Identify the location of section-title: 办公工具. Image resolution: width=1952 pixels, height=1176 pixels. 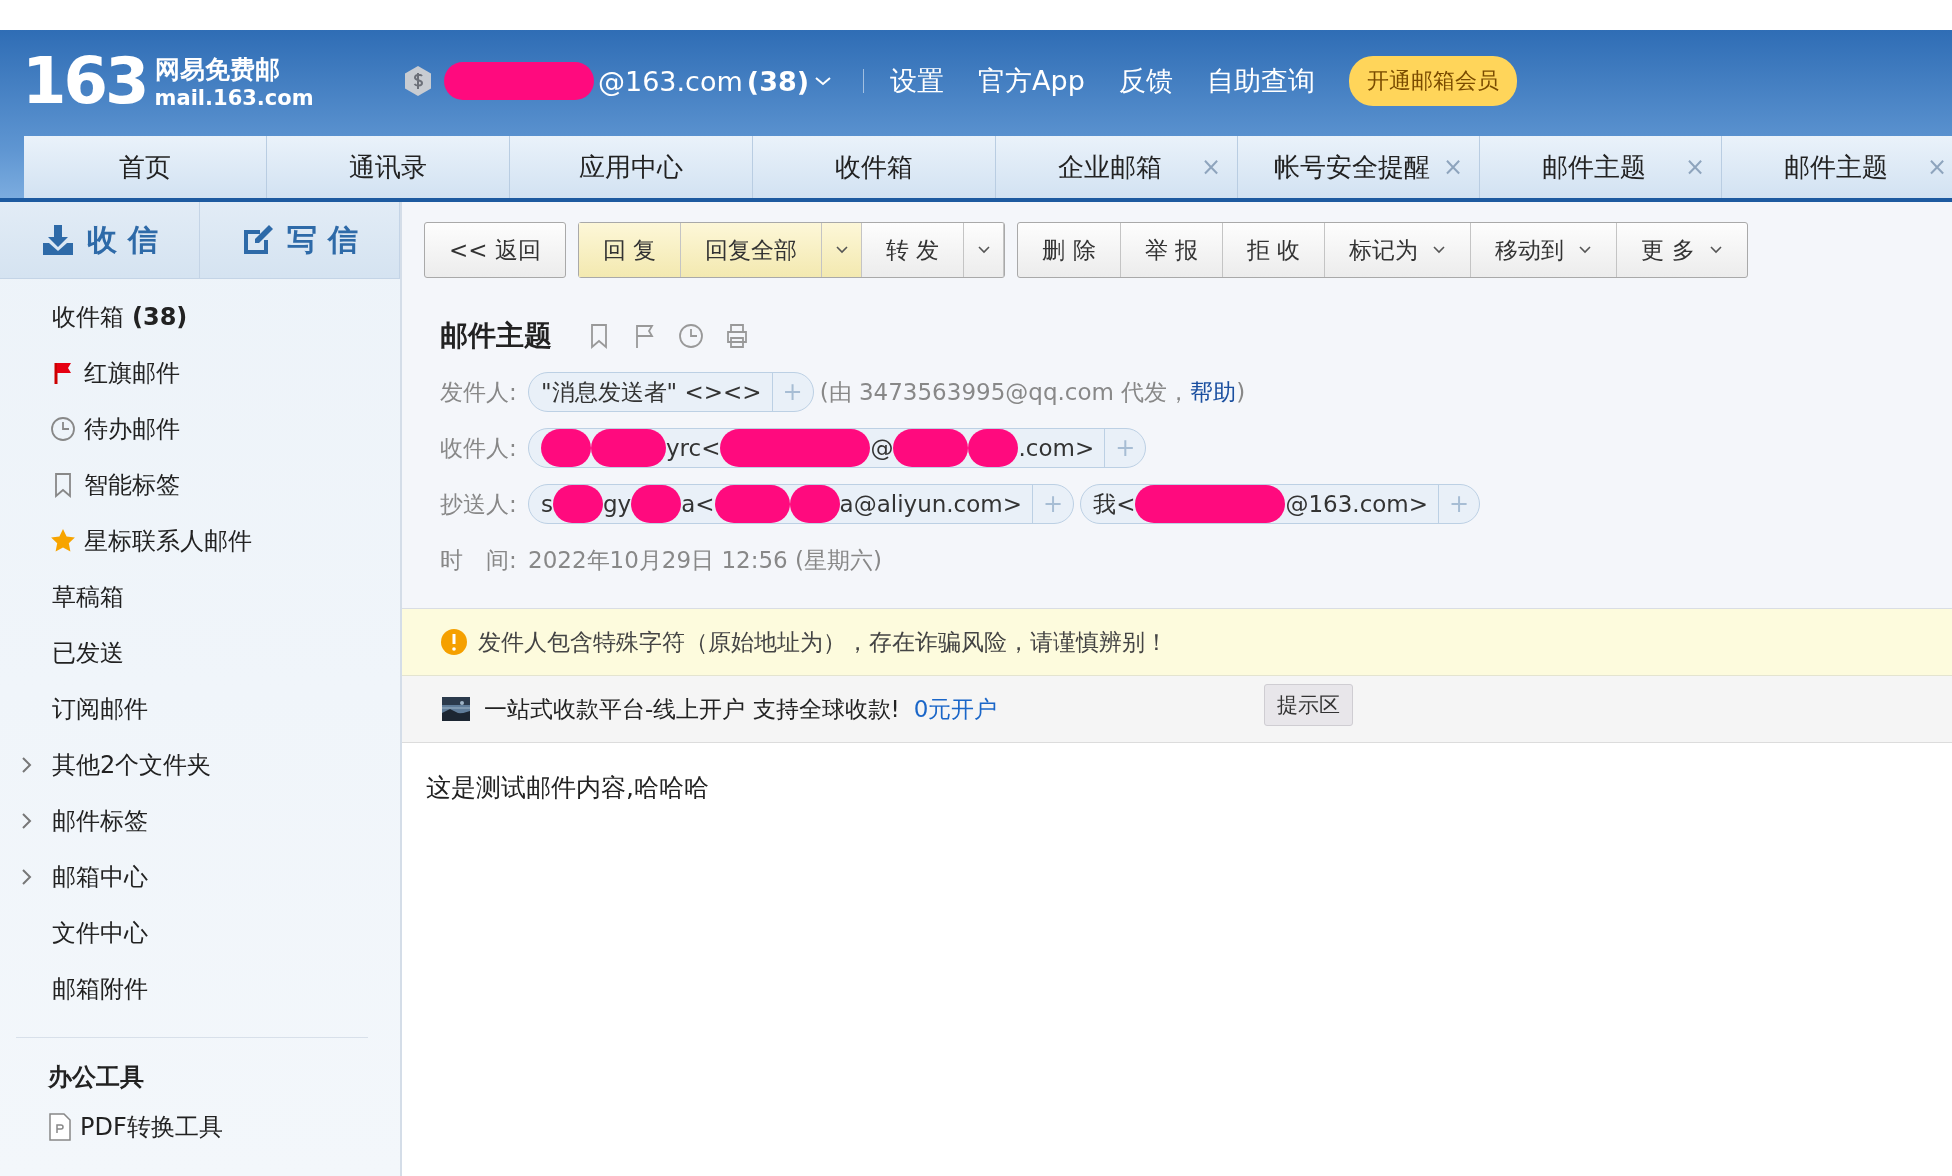
(96, 1077).